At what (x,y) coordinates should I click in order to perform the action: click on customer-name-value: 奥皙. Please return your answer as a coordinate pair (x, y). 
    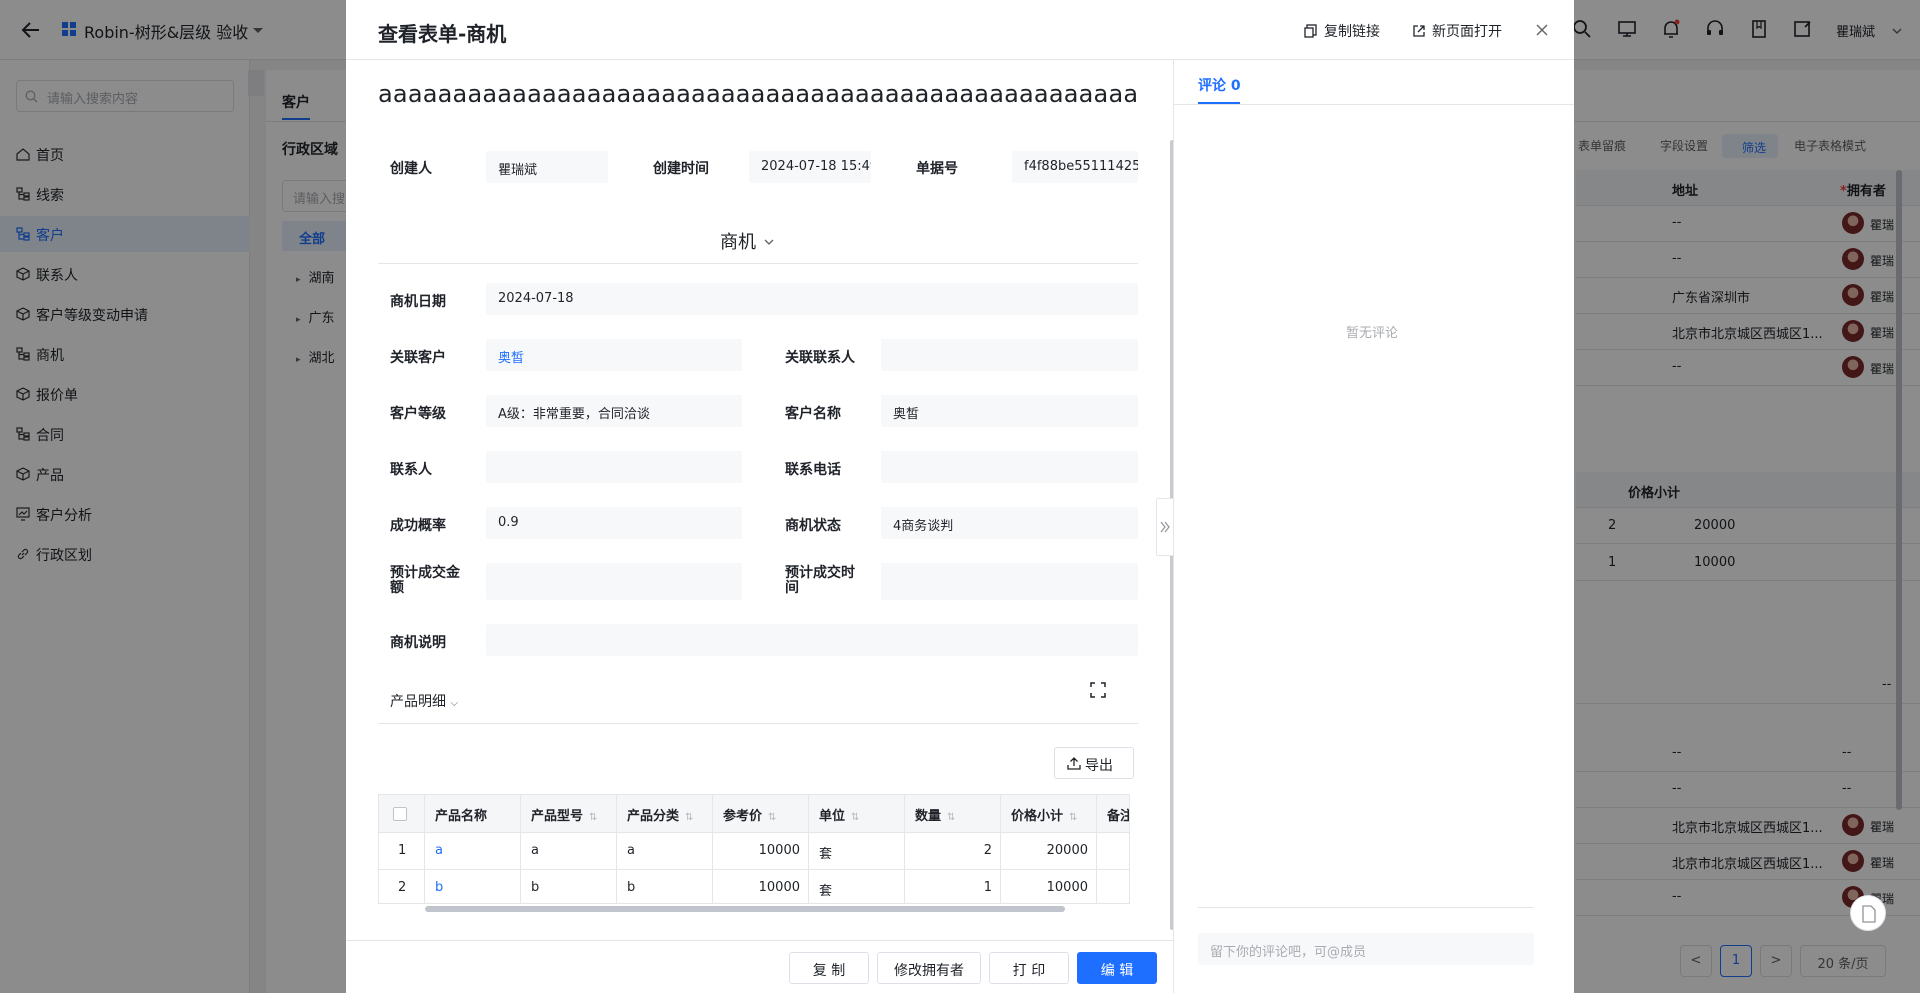
    Looking at the image, I should click on (1009, 411).